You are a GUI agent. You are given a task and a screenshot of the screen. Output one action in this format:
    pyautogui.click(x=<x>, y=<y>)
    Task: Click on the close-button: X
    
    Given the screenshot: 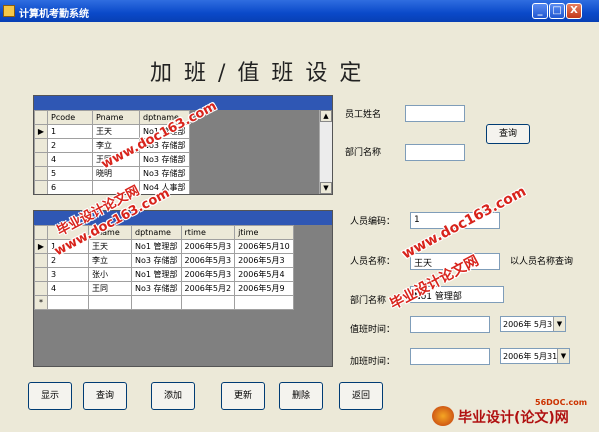 What is the action you would take?
    pyautogui.click(x=574, y=11)
    